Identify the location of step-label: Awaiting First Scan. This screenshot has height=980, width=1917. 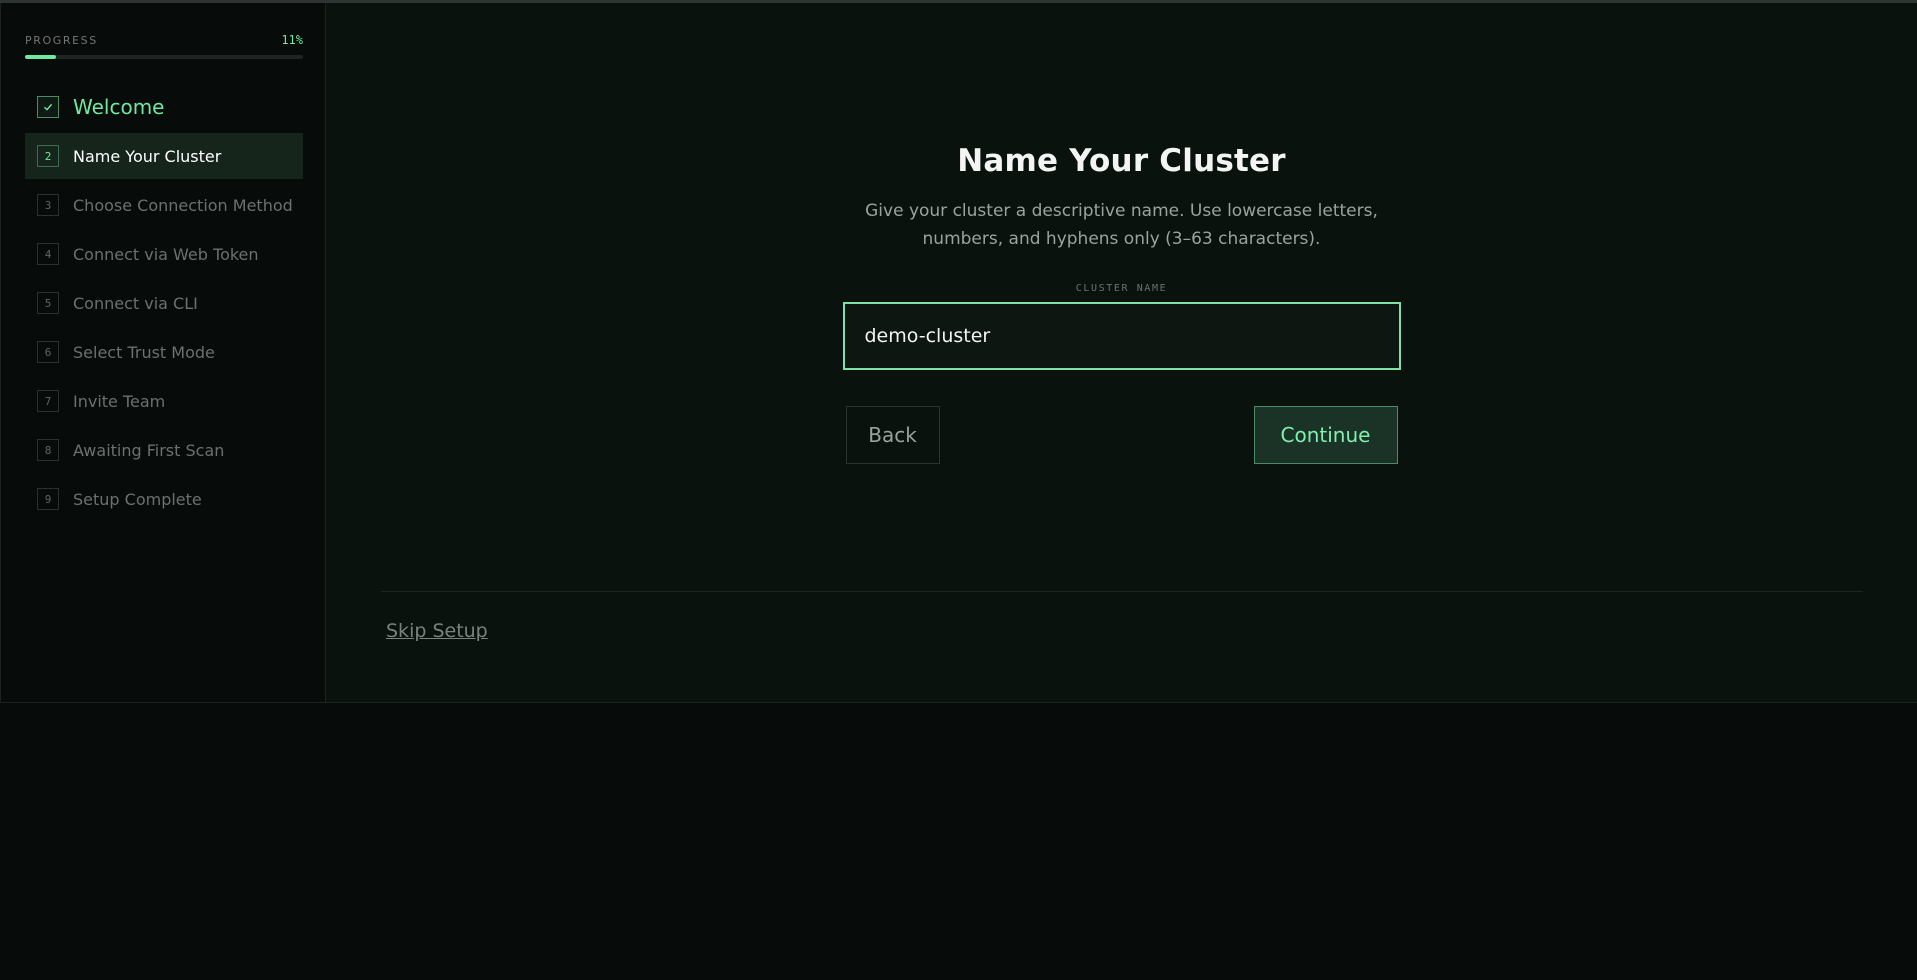
(149, 450).